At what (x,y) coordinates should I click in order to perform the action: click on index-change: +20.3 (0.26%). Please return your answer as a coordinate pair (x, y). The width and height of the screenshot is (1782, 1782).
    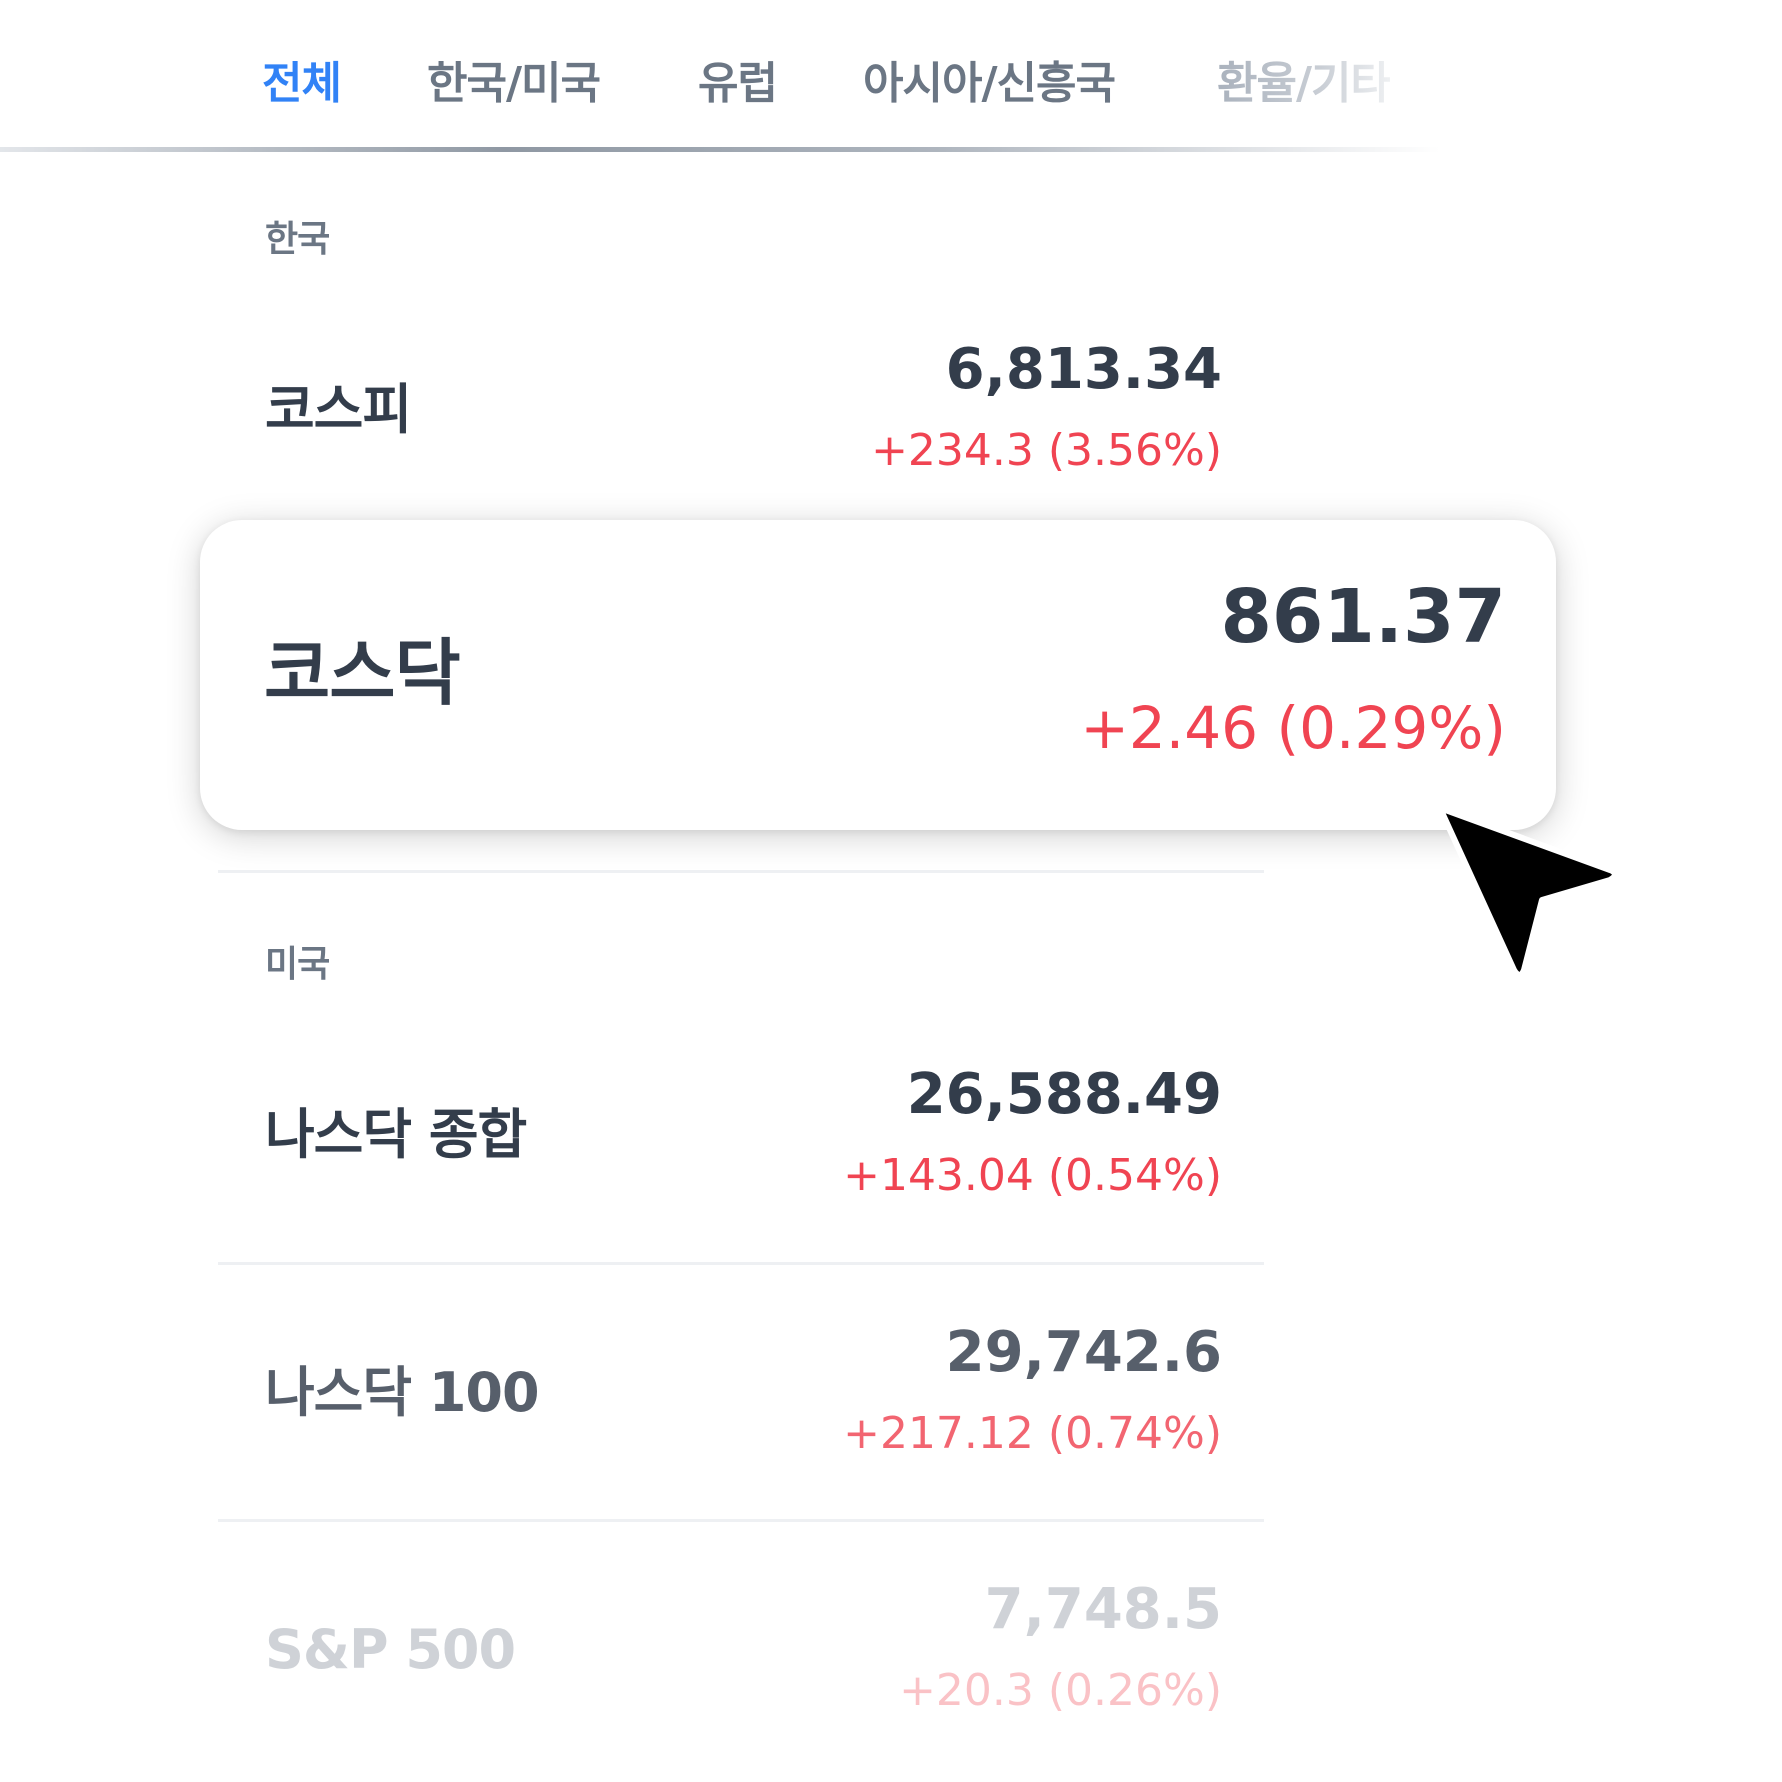
    Looking at the image, I should click on (1060, 1690).